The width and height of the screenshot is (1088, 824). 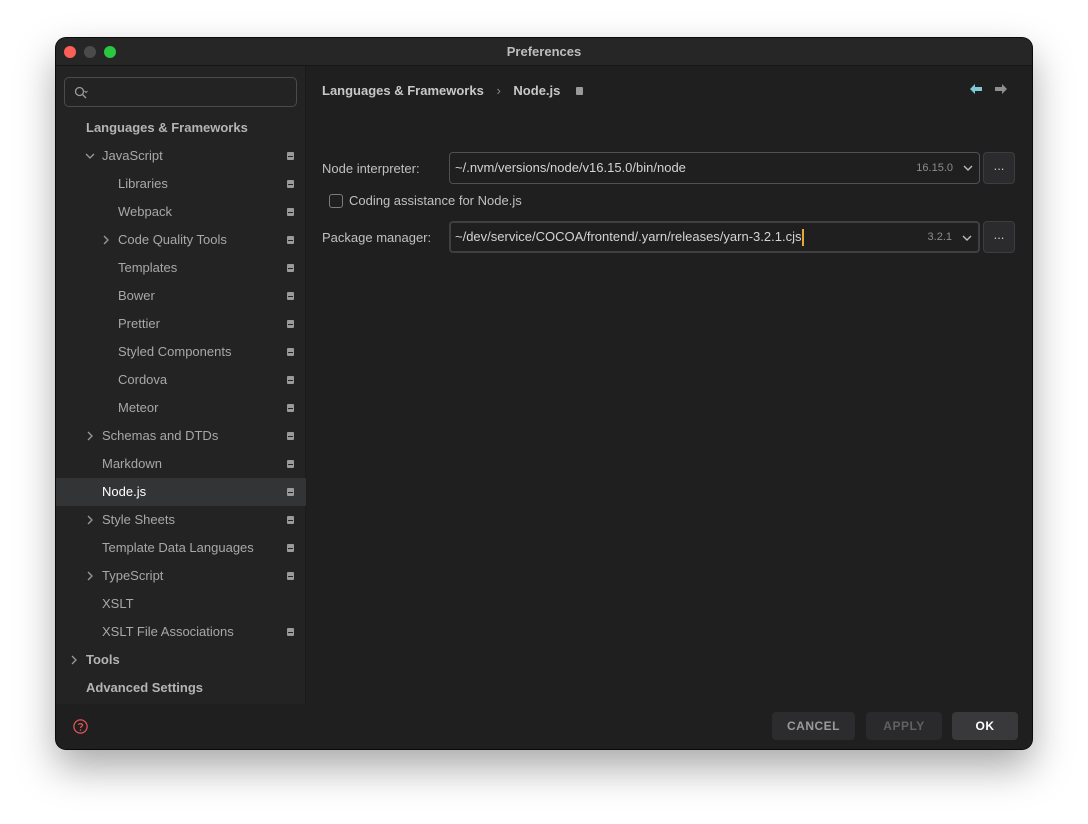 I want to click on sidebar-item: Tools, so click(x=181, y=660).